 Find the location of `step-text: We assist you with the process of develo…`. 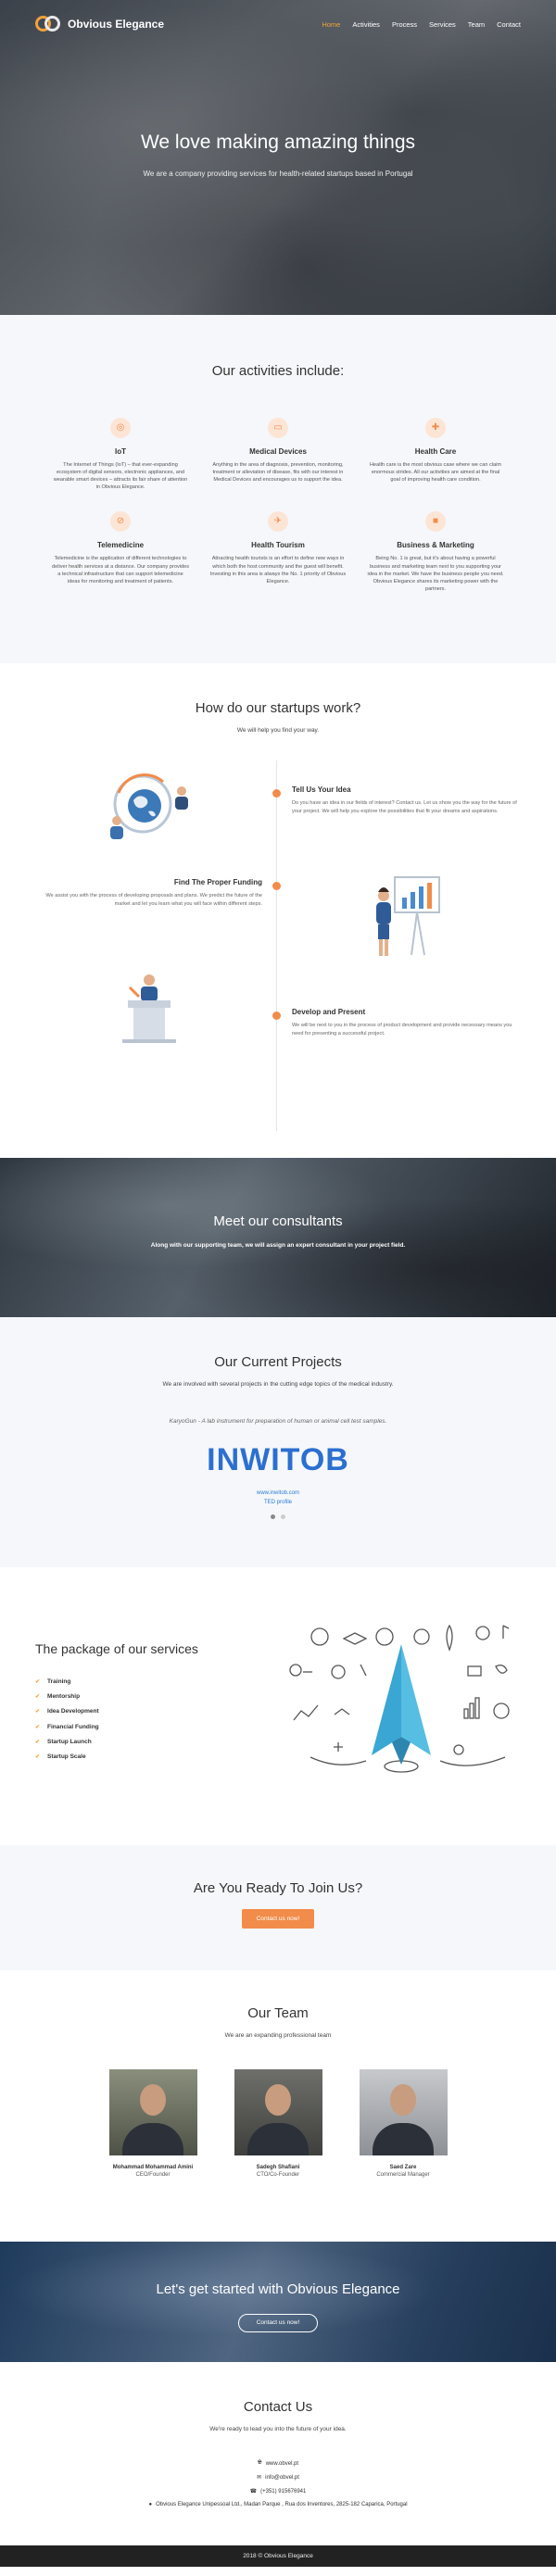

step-text: We assist you with the process of develo… is located at coordinates (153, 900).